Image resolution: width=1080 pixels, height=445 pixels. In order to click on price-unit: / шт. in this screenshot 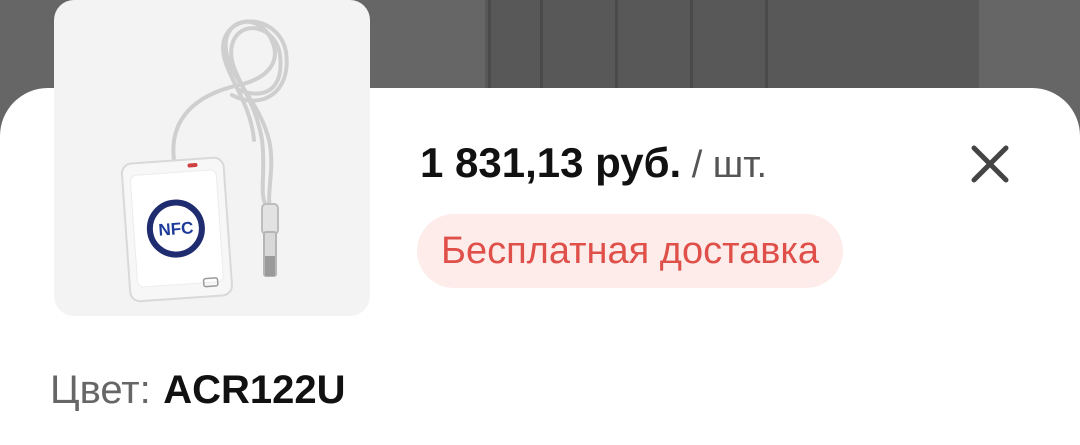, I will do `click(729, 165)`.